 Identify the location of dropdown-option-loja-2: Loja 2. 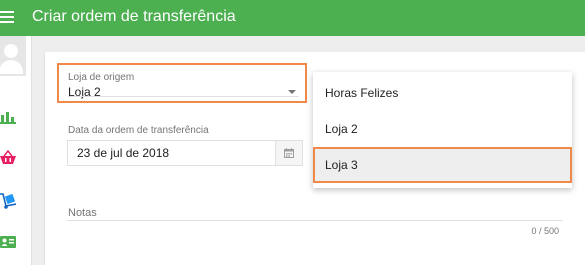
(442, 129).